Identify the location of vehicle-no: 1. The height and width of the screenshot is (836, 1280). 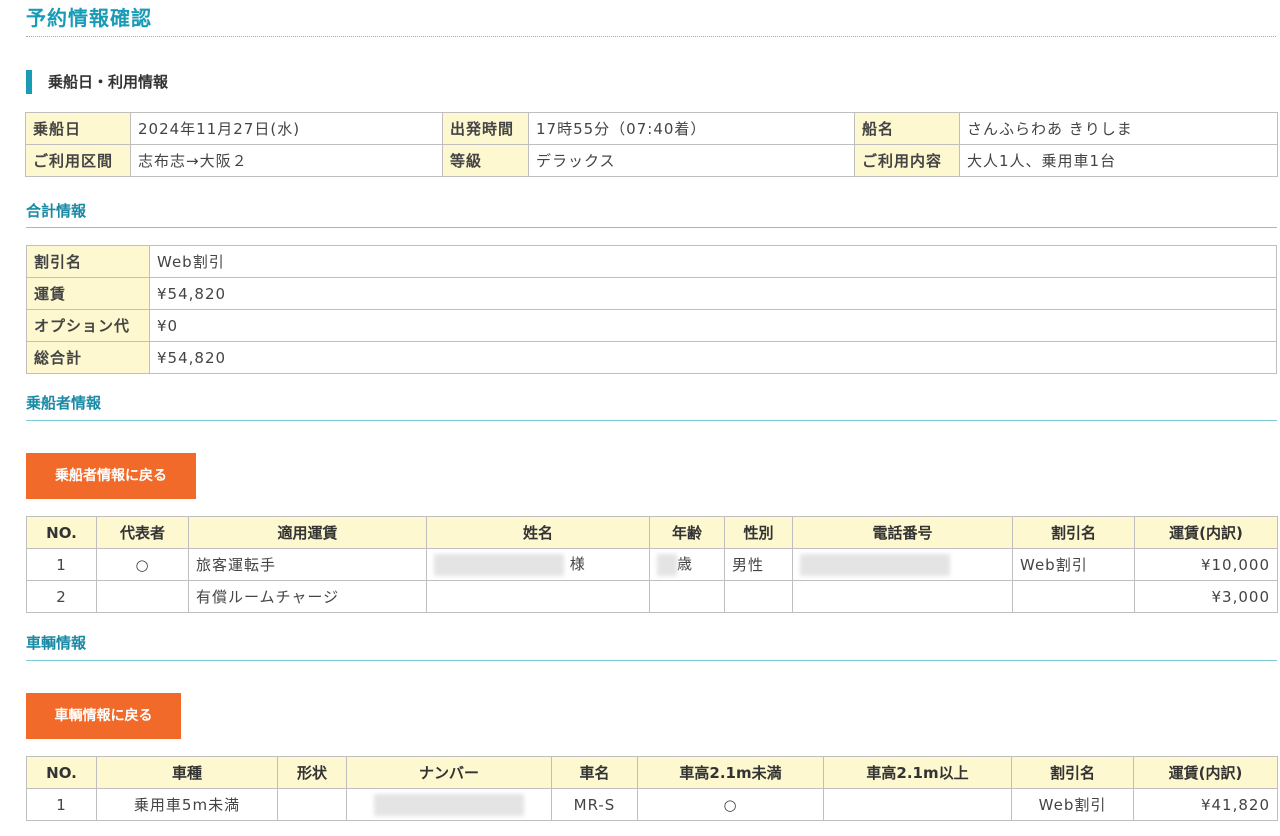
(61, 804).